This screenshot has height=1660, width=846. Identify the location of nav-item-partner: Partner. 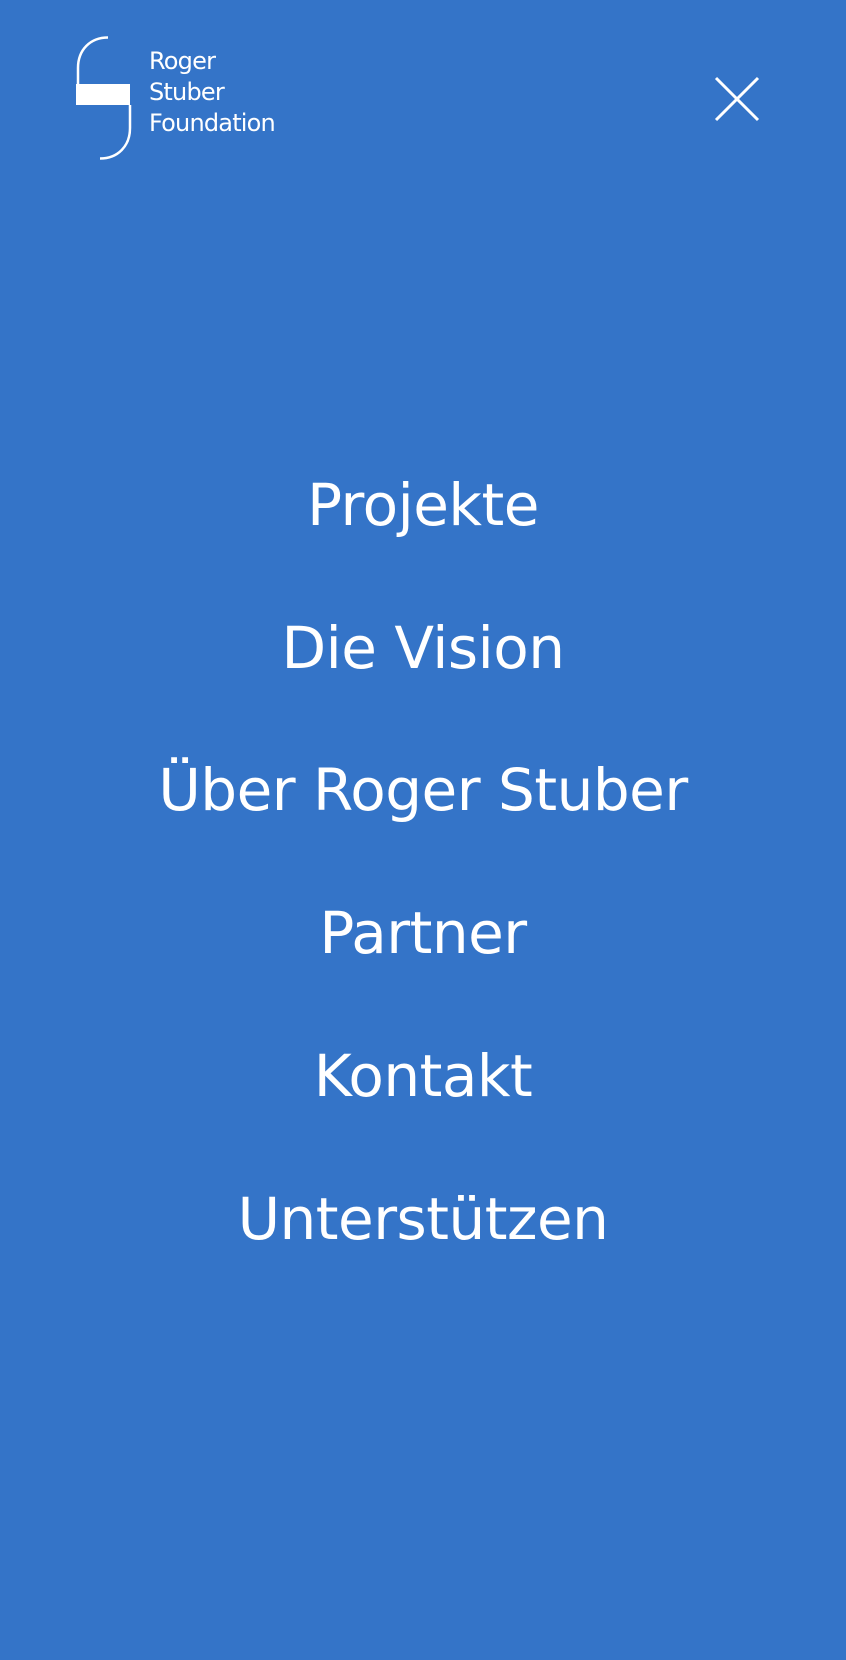
(423, 933).